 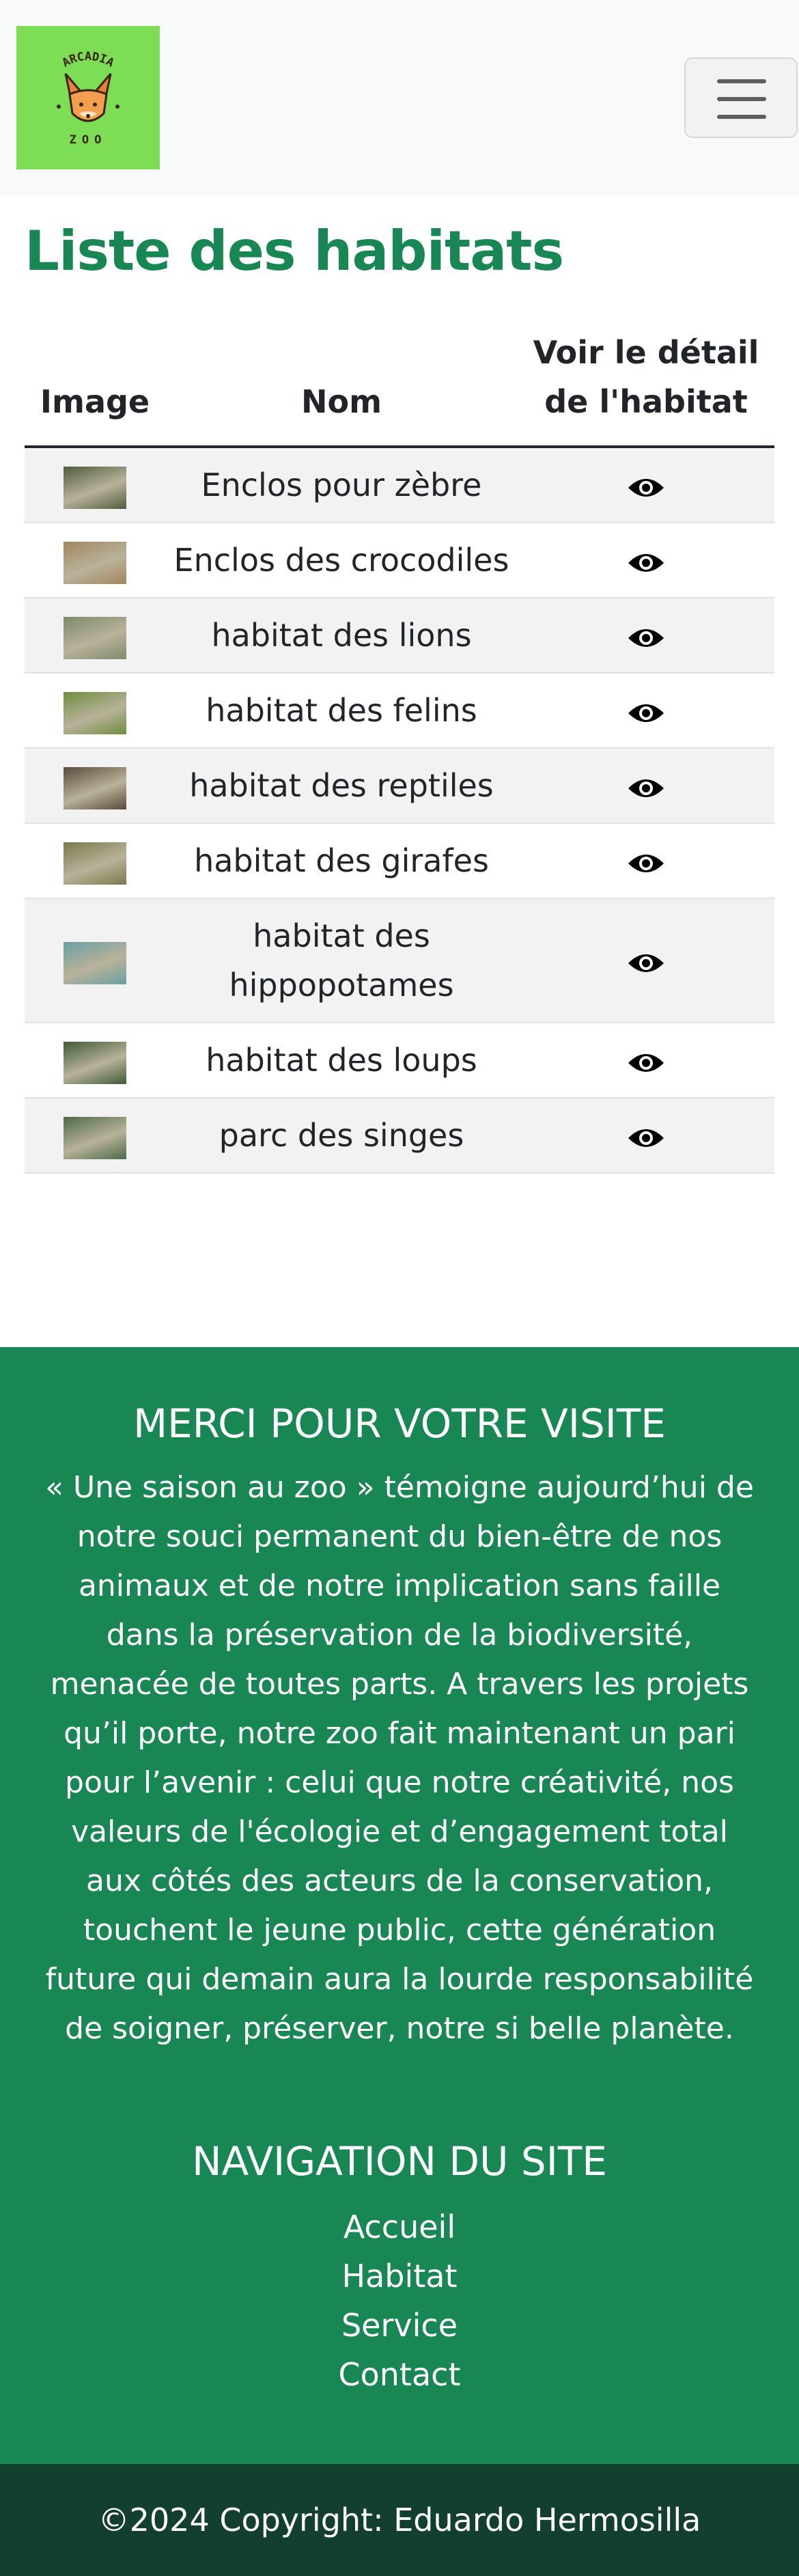 What do you see at coordinates (399, 2276) in the screenshot?
I see `nav-link-habitat: Habitat` at bounding box center [399, 2276].